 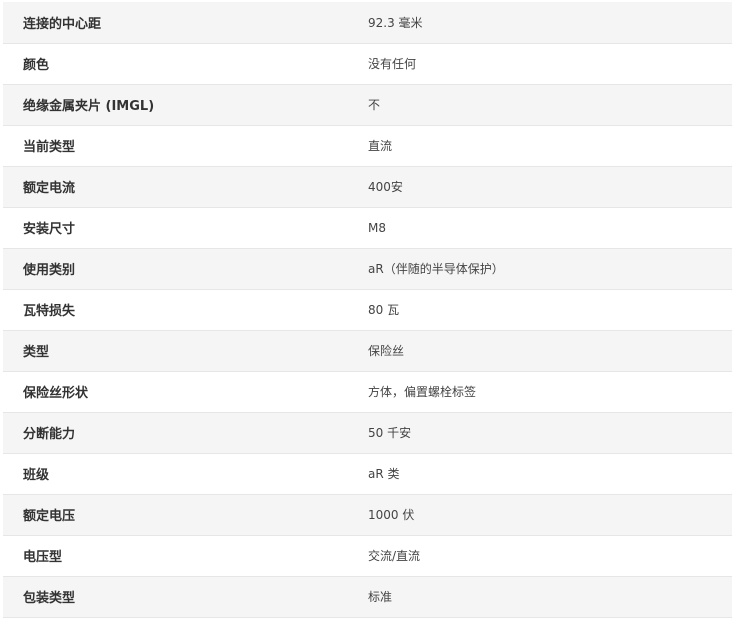 I want to click on spec-value: 400安, so click(x=550, y=187).